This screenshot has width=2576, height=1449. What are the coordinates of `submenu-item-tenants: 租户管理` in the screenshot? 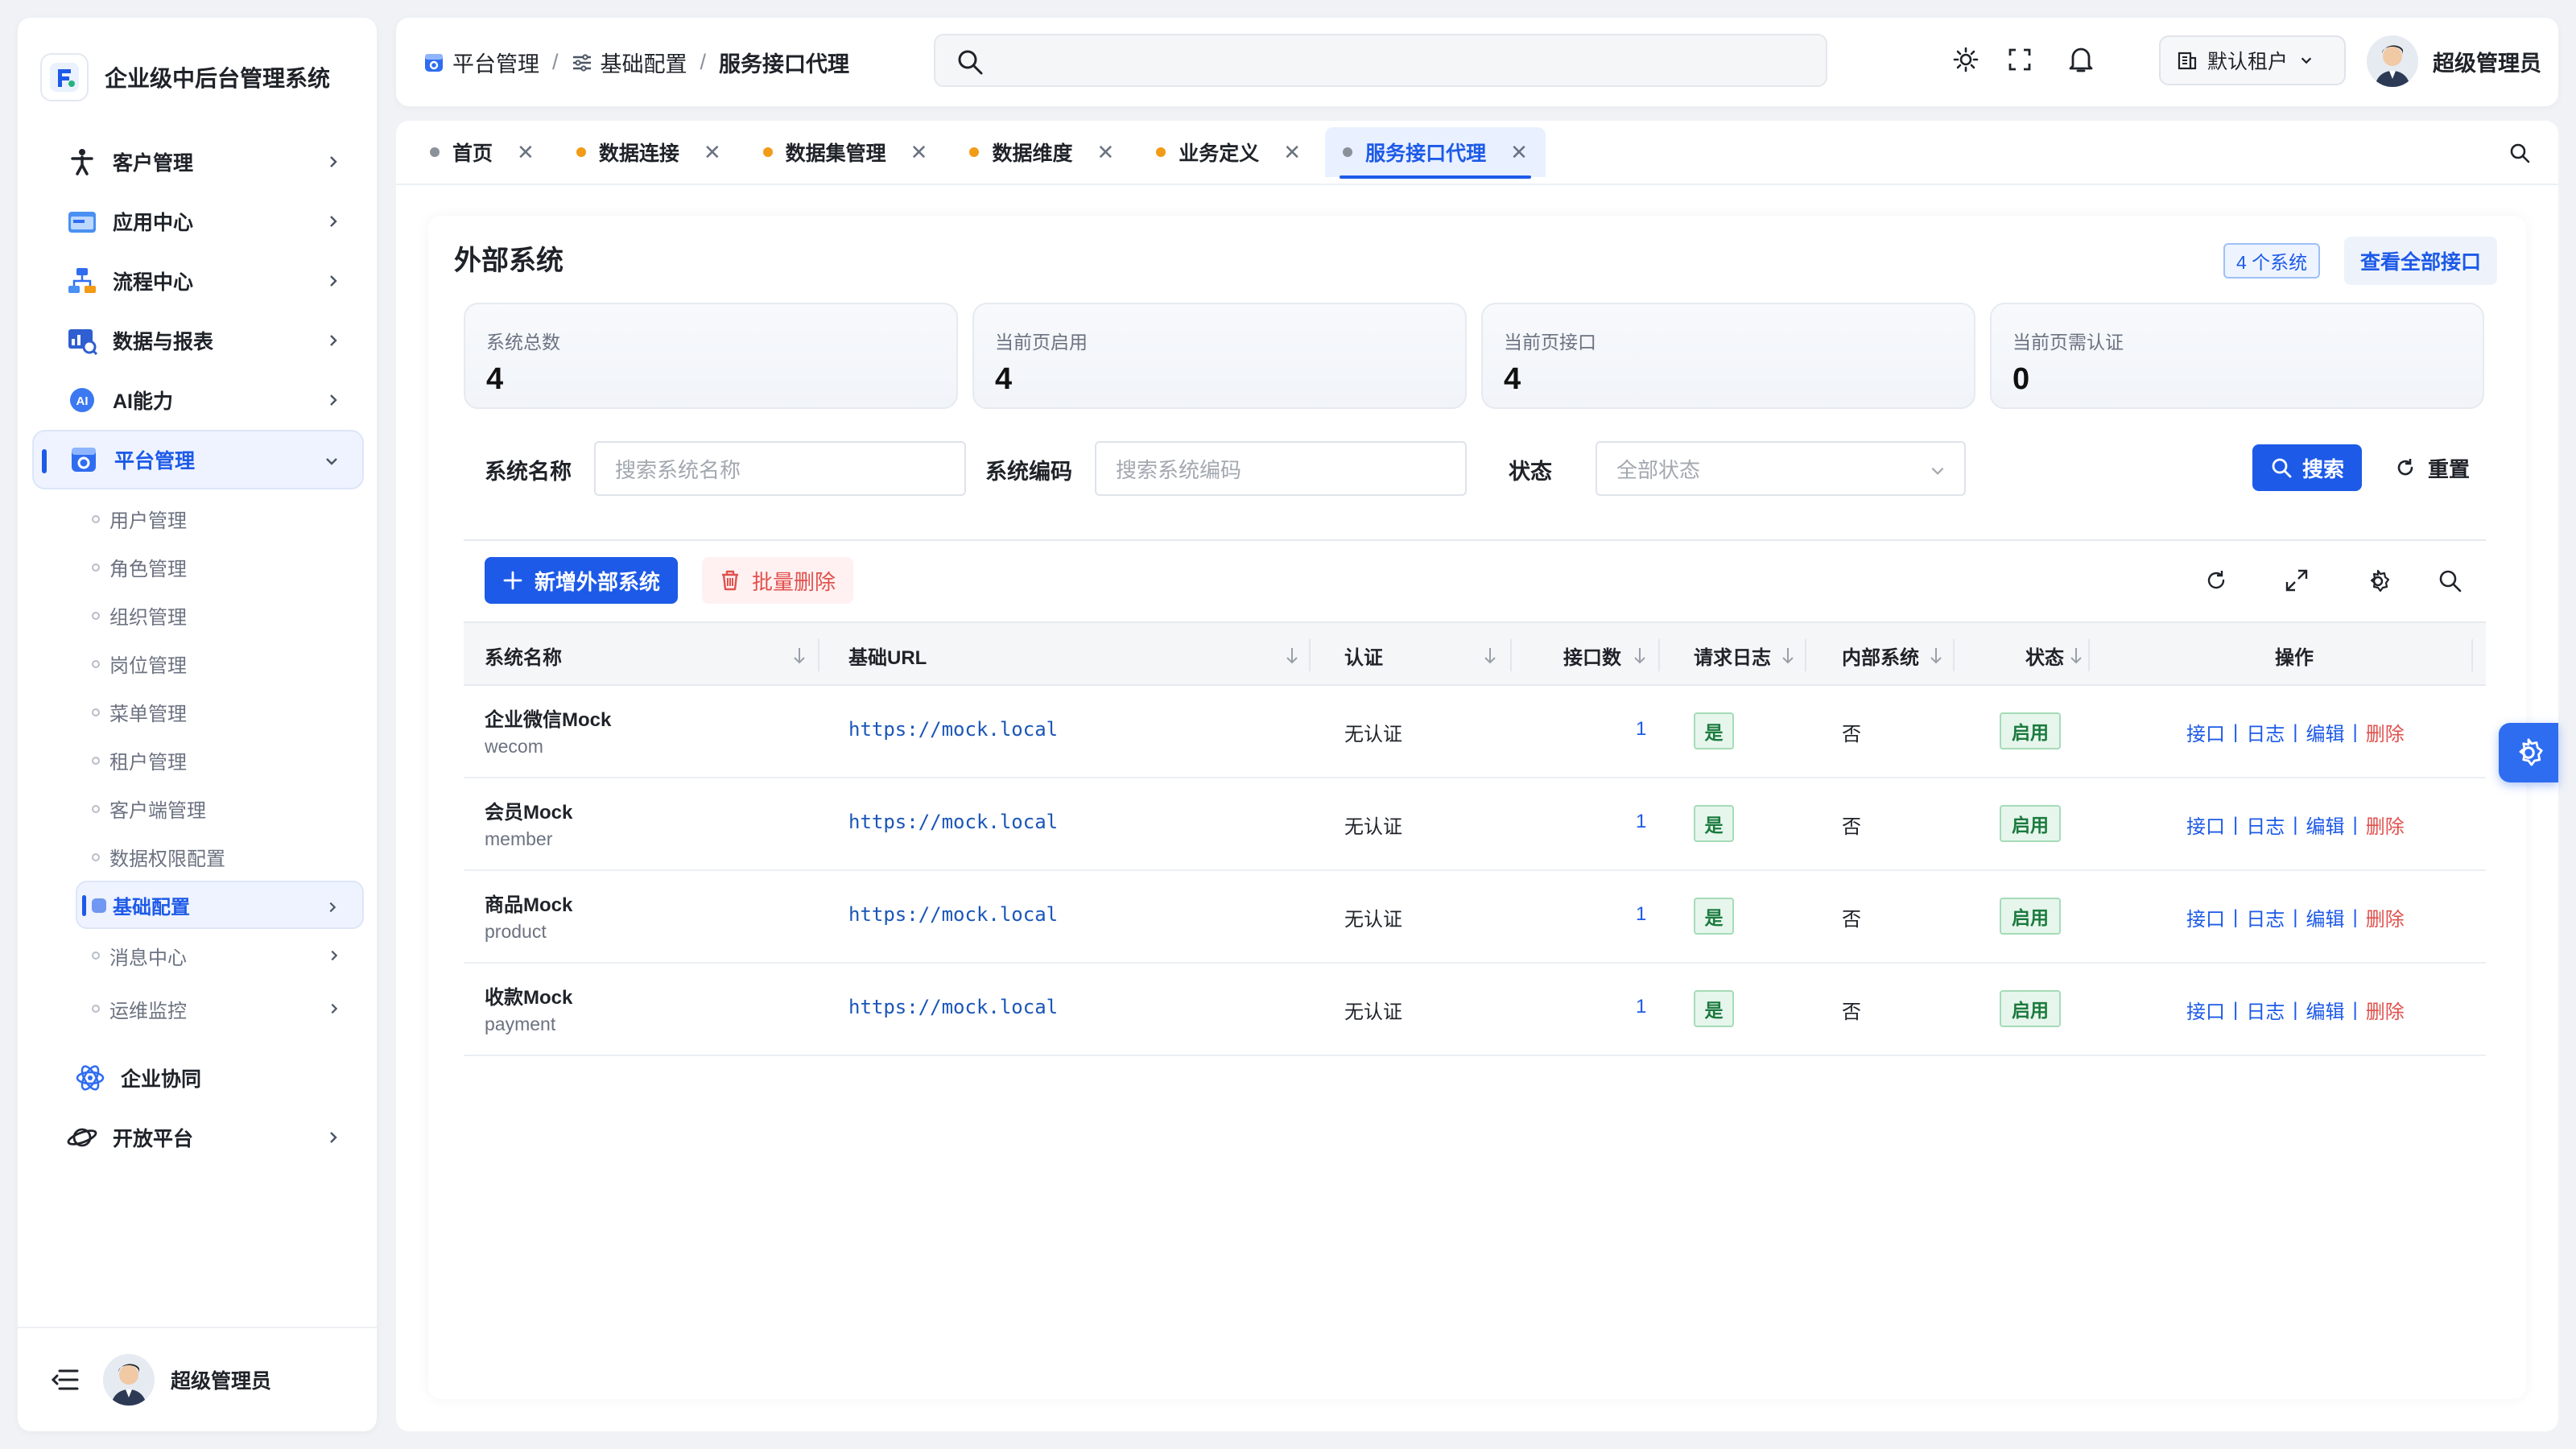 It's located at (198, 760).